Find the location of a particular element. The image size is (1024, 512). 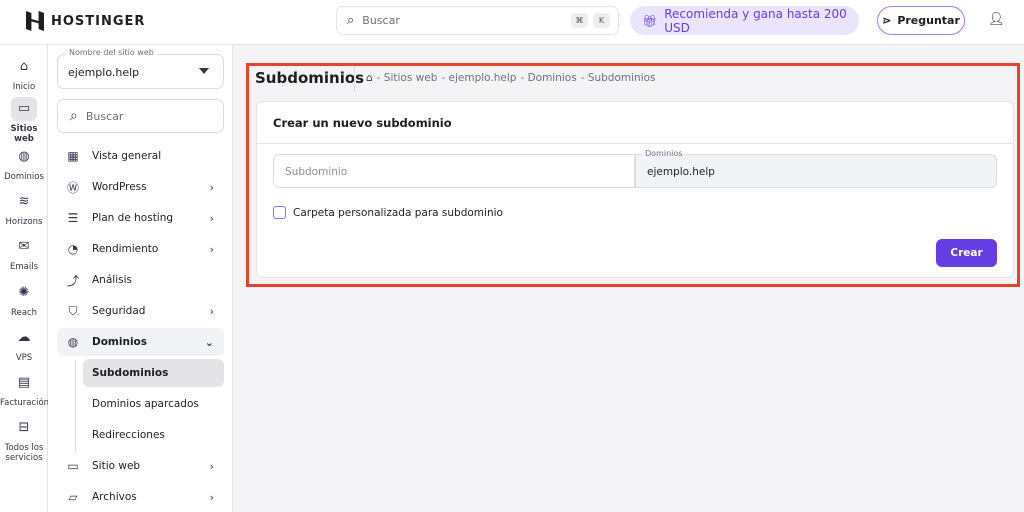

mail-icon: ✉ is located at coordinates (24, 246).